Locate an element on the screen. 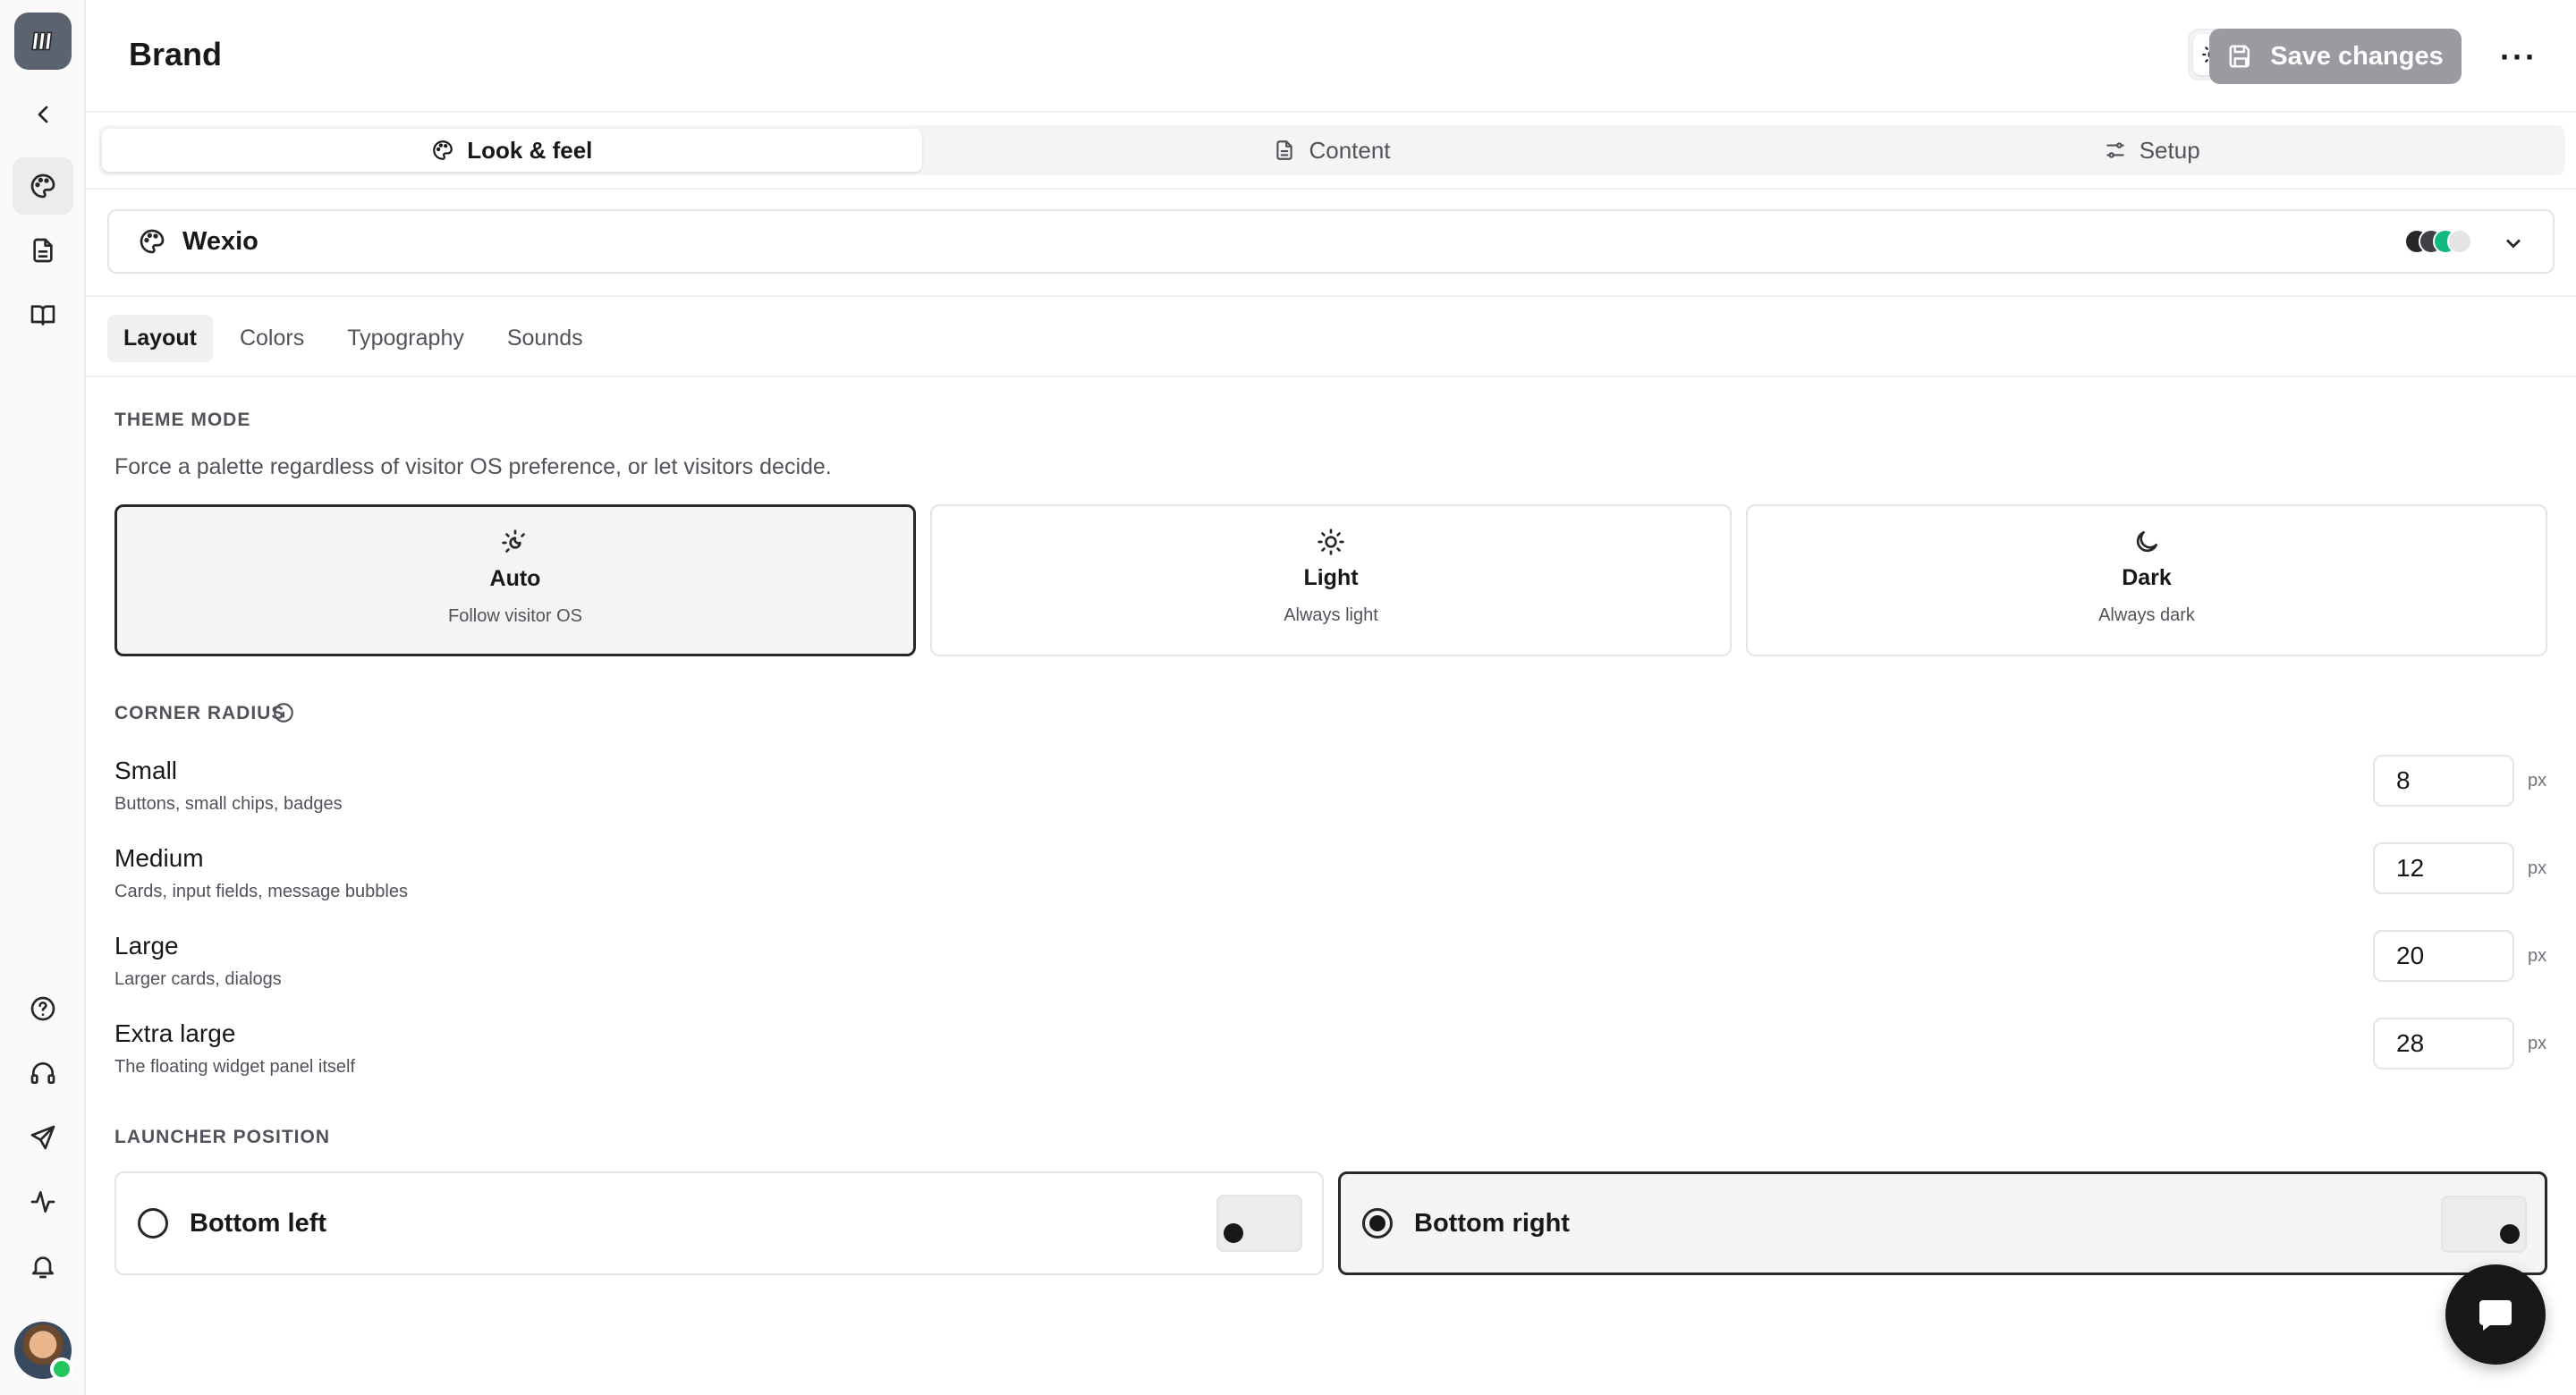 The height and width of the screenshot is (1395, 2576). tab-setup: Setup is located at coordinates (2151, 150).